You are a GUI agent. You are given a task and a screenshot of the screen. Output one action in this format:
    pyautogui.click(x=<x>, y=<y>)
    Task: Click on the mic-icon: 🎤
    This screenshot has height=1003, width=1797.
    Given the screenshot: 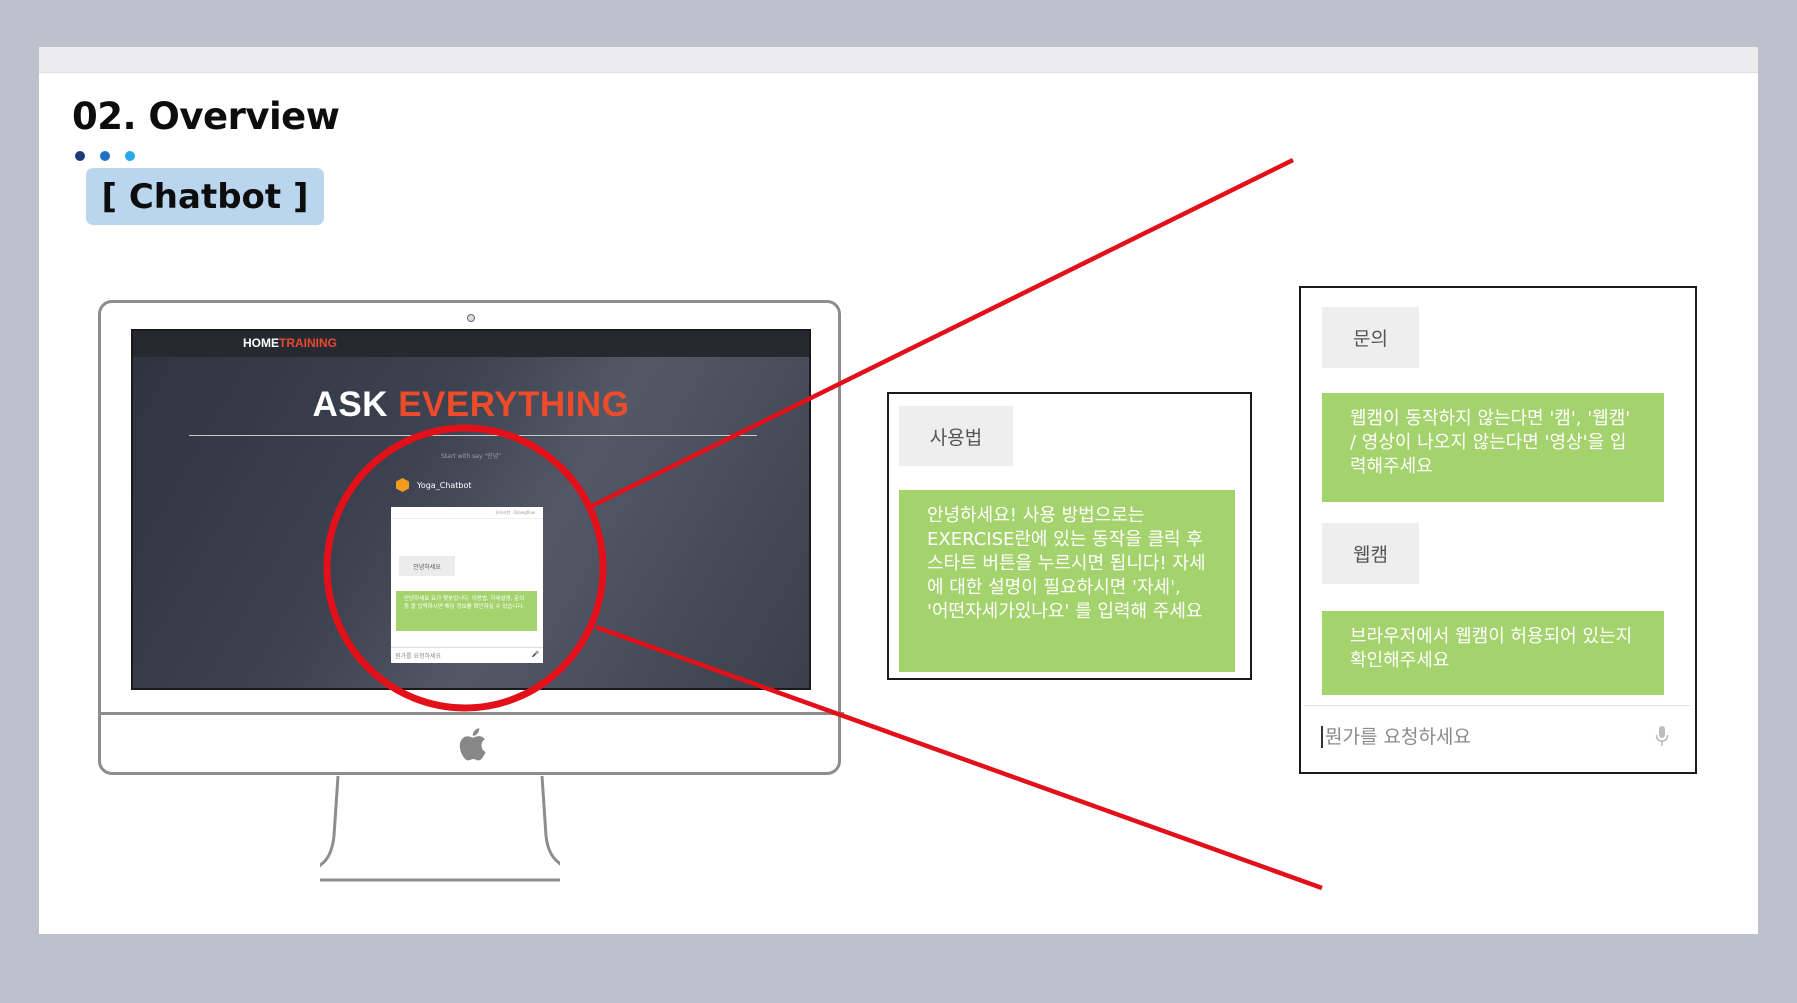 What is the action you would take?
    pyautogui.click(x=535, y=655)
    